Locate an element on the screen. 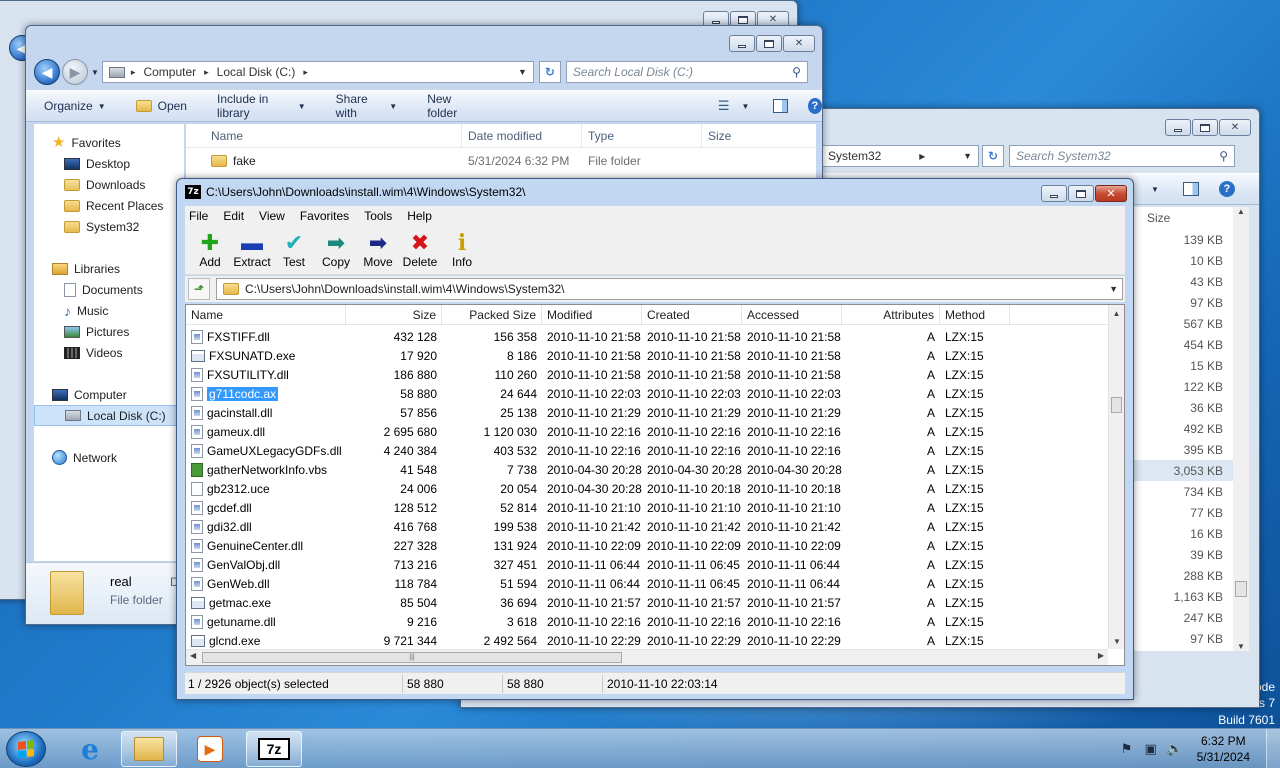 The height and width of the screenshot is (768, 1280). list-item-size: 567 KB is located at coordinates (1189, 323).